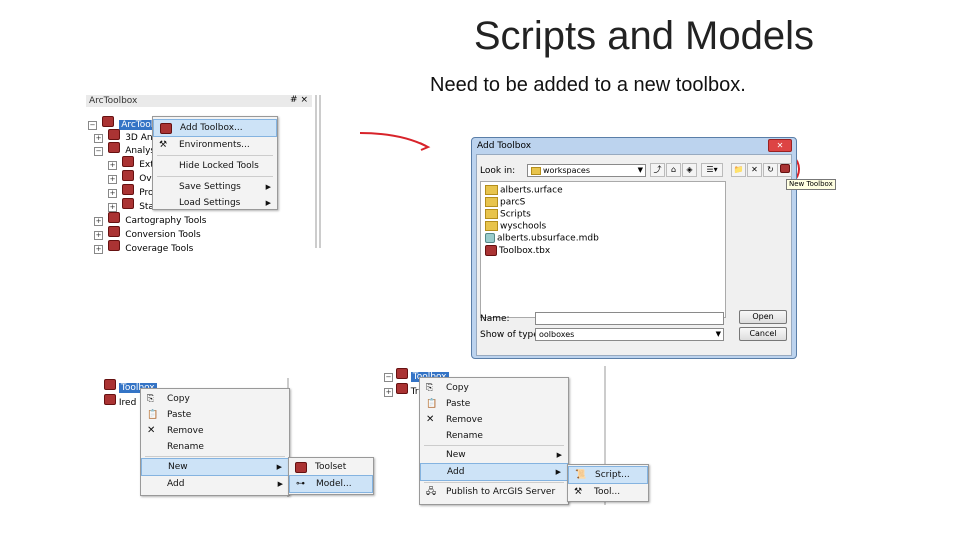 Image resolution: width=960 pixels, height=540 pixels. I want to click on menu-item-toolset: Toolset, so click(331, 467).